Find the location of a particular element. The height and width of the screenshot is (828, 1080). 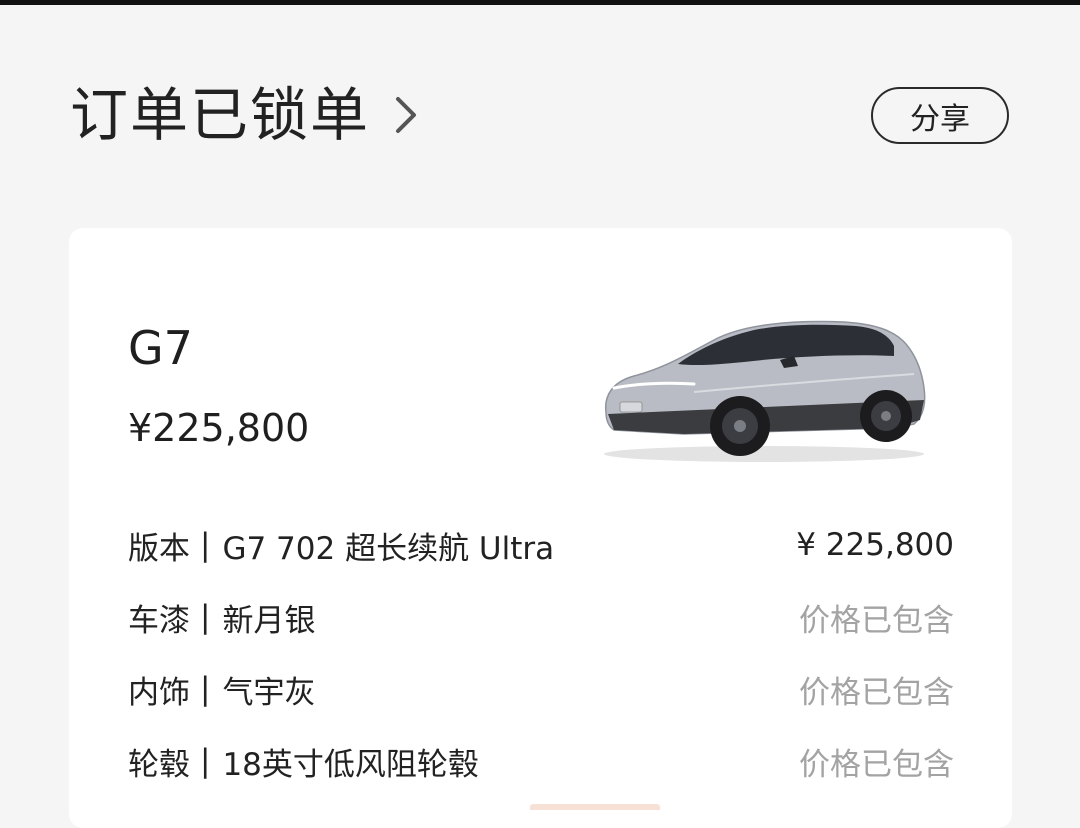

status-bar-strip is located at coordinates (540, 2).